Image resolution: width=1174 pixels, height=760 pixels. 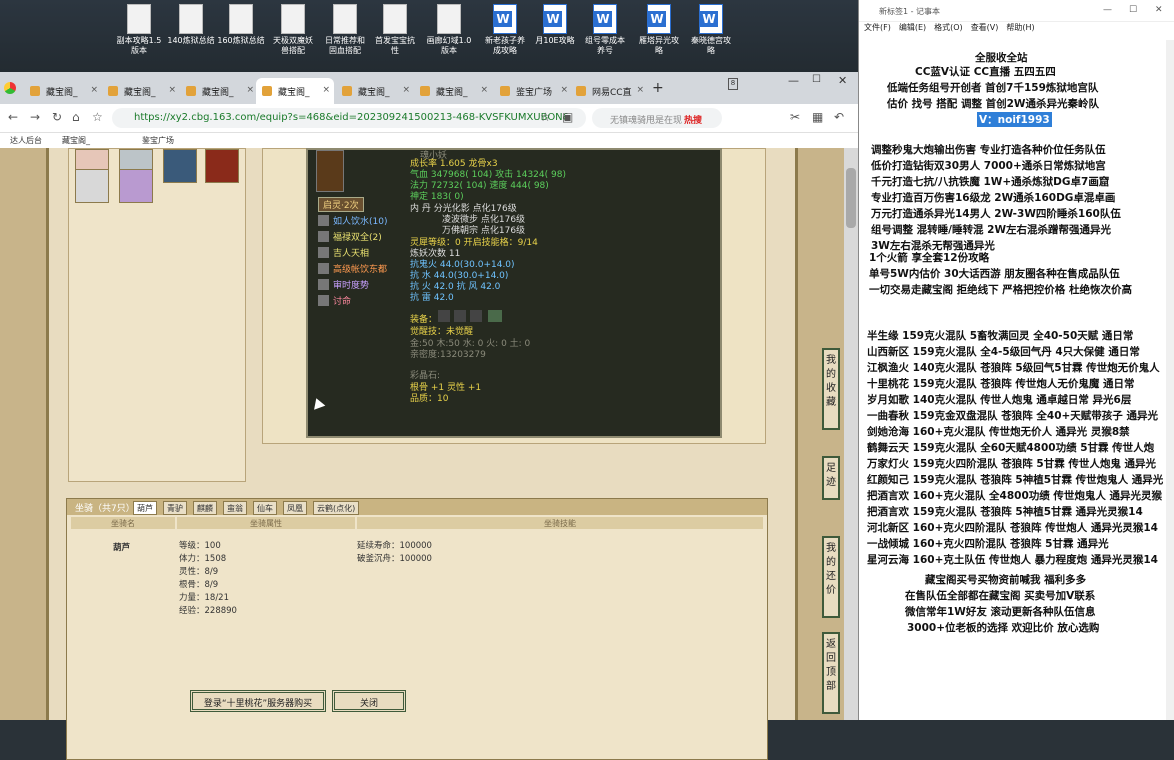 What do you see at coordinates (369, 701) in the screenshot?
I see `close-button: 关闭` at bounding box center [369, 701].